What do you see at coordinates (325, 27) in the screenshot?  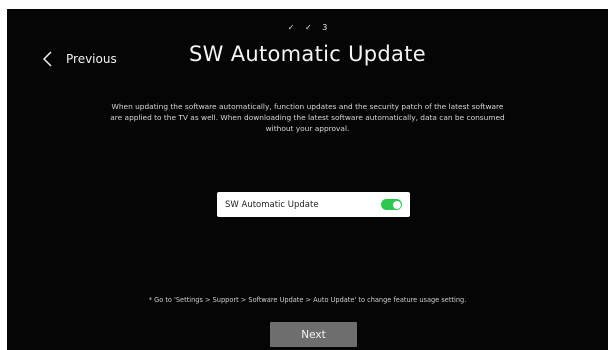 I see `step-3-number: 3` at bounding box center [325, 27].